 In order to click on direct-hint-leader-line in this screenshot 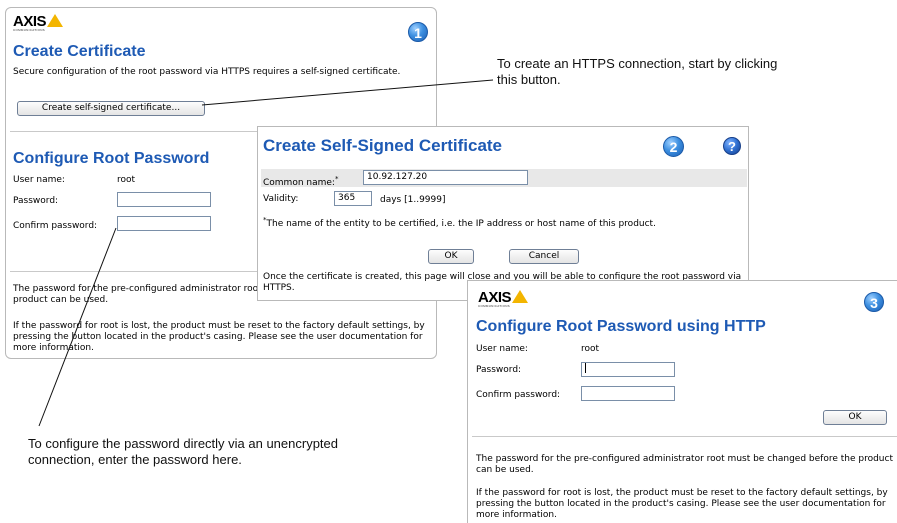, I will do `click(77, 327)`.